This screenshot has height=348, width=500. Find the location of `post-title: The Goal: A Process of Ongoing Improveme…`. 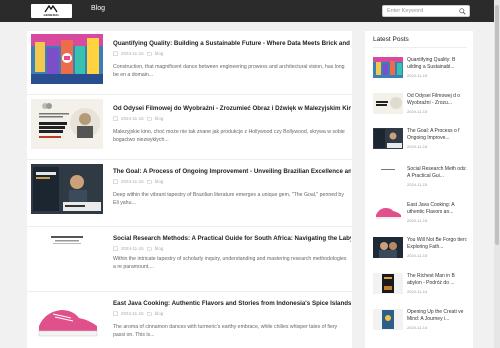

post-title: The Goal: A Process of Ongoing Improveme… is located at coordinates (232, 171).